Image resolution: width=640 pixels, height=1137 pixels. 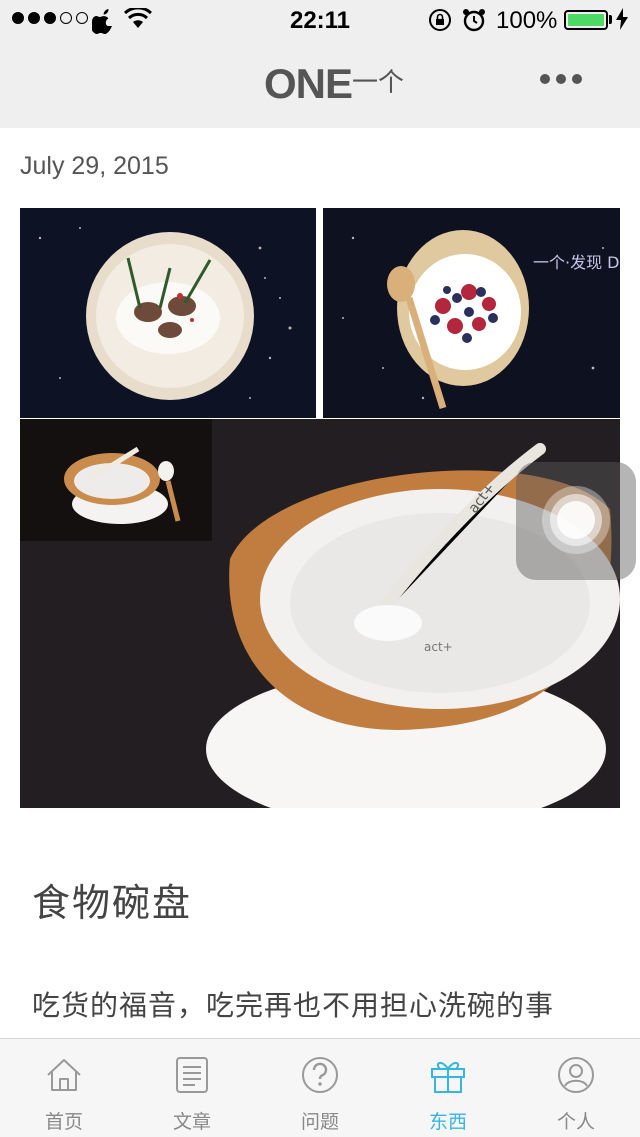 What do you see at coordinates (447, 1122) in the screenshot?
I see `tab-label: 东西` at bounding box center [447, 1122].